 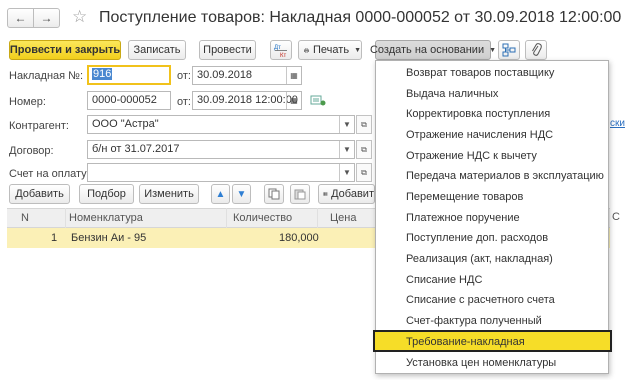 What do you see at coordinates (352, 194) in the screenshot?
I see `add-to-table-label: Добавит` at bounding box center [352, 194].